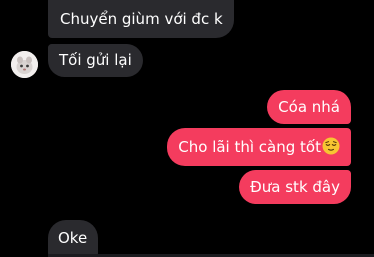 This screenshot has height=257, width=374. Describe the element at coordinates (331, 146) in the screenshot. I see `relieved-face-icon` at that location.